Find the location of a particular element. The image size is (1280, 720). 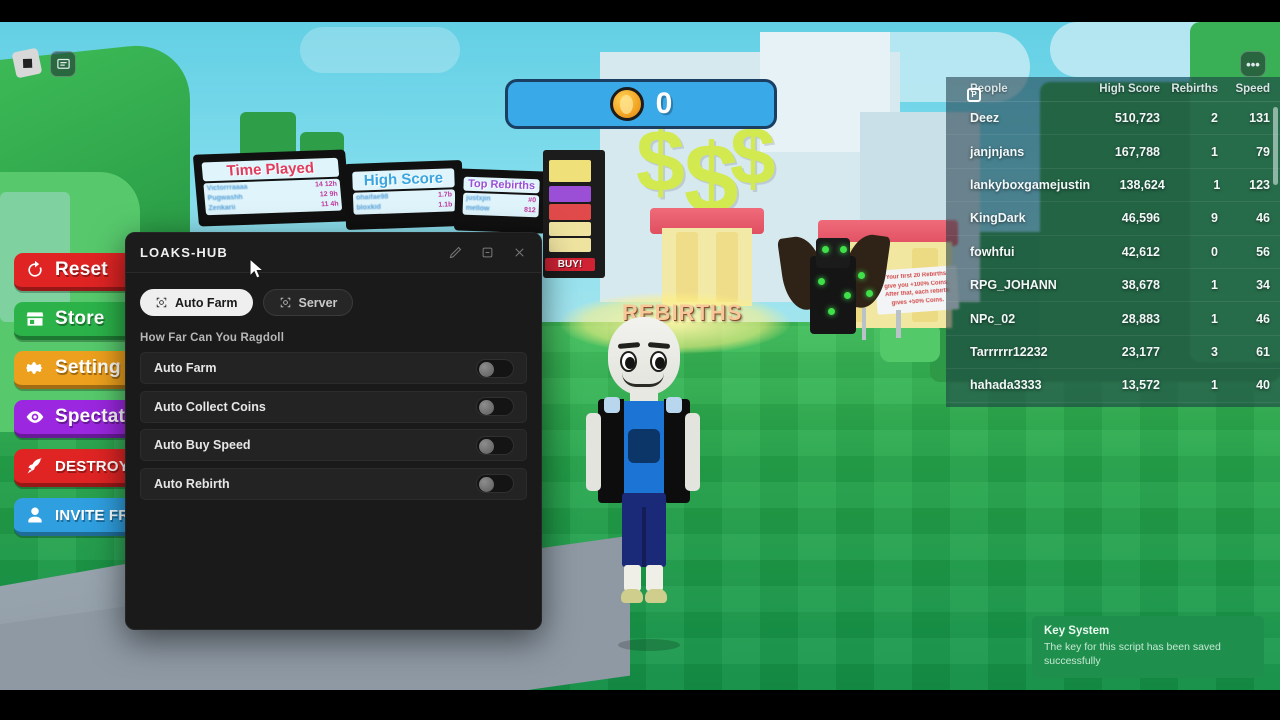

leaderboard-high-score: 46,596 is located at coordinates (1140, 218).